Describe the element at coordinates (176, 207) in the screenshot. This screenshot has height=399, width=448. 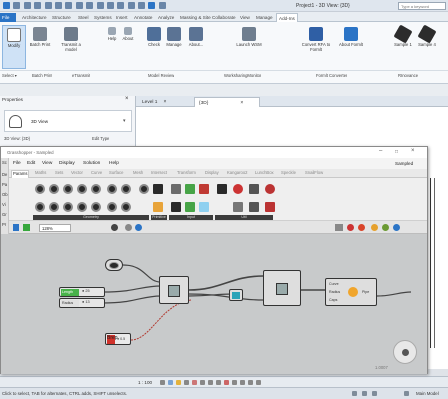
I see `panel-input-icon` at that location.